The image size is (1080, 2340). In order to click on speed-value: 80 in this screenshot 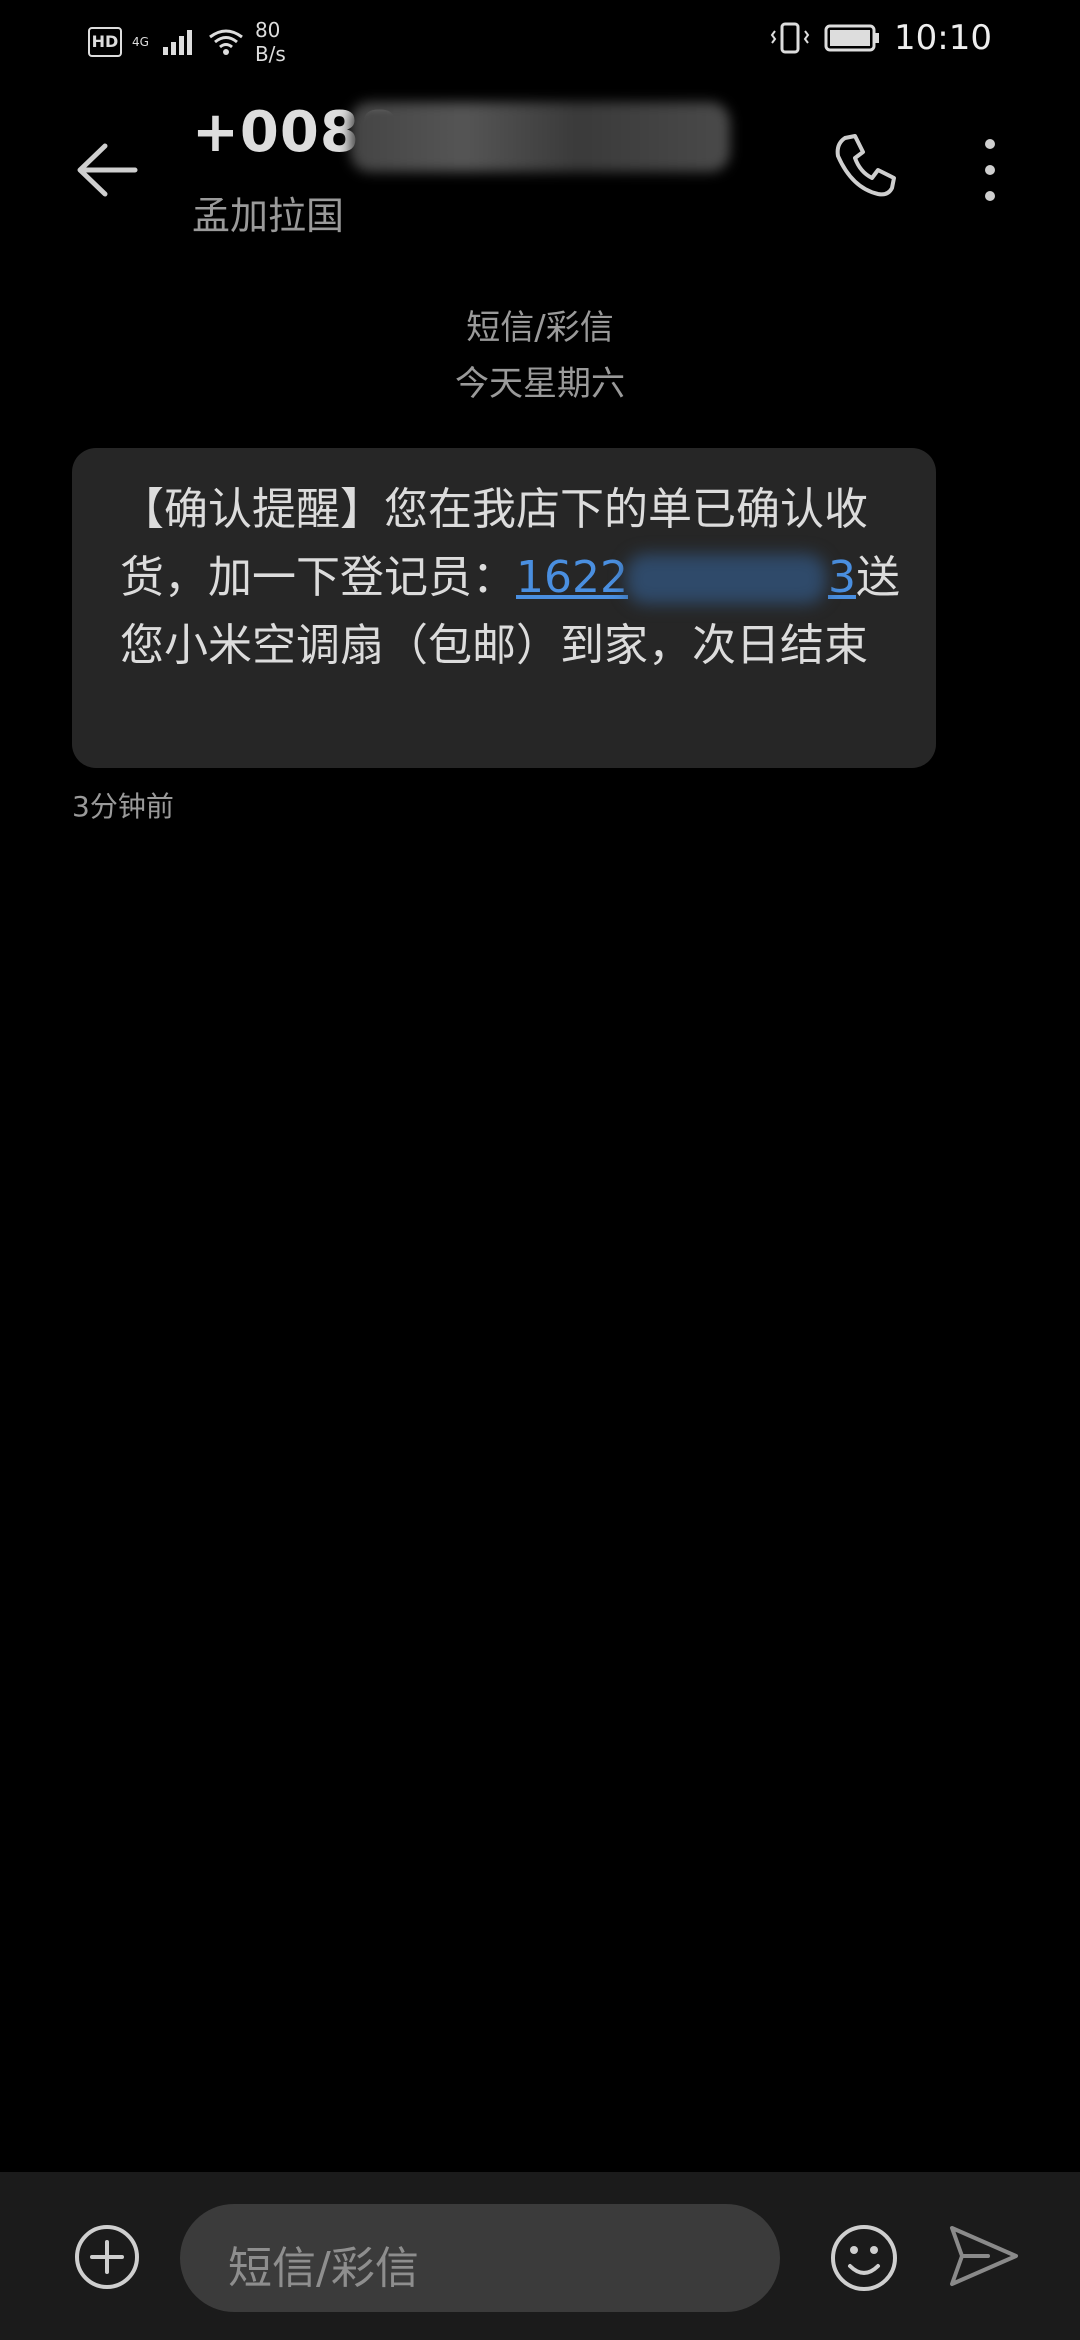, I will do `click(267, 30)`.